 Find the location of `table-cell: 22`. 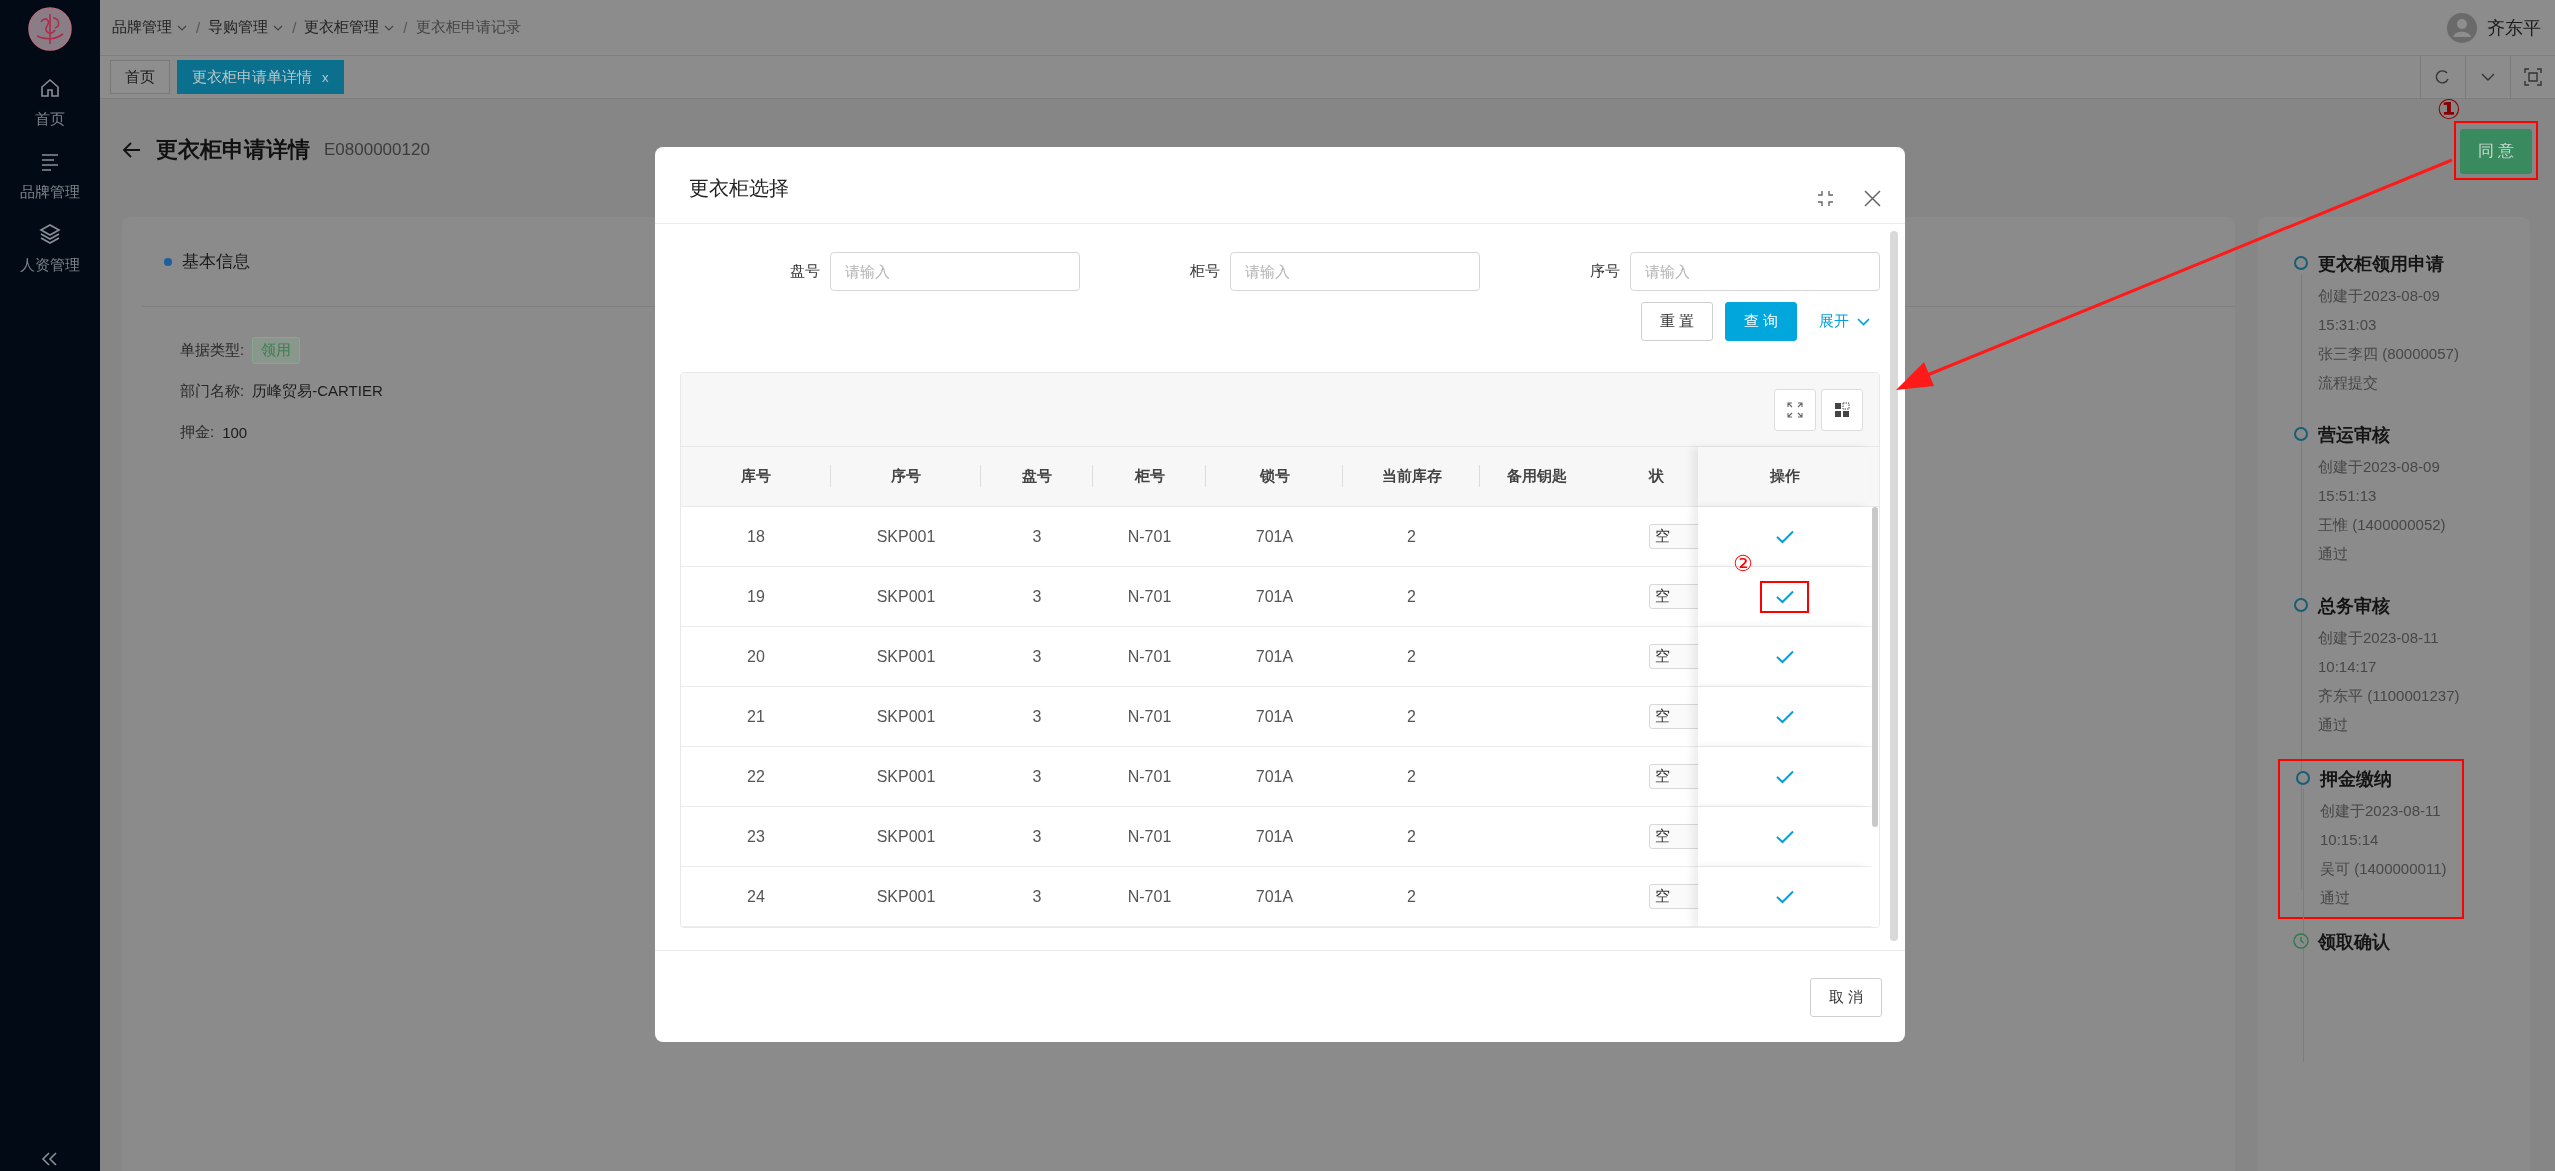

table-cell: 22 is located at coordinates (756, 776).